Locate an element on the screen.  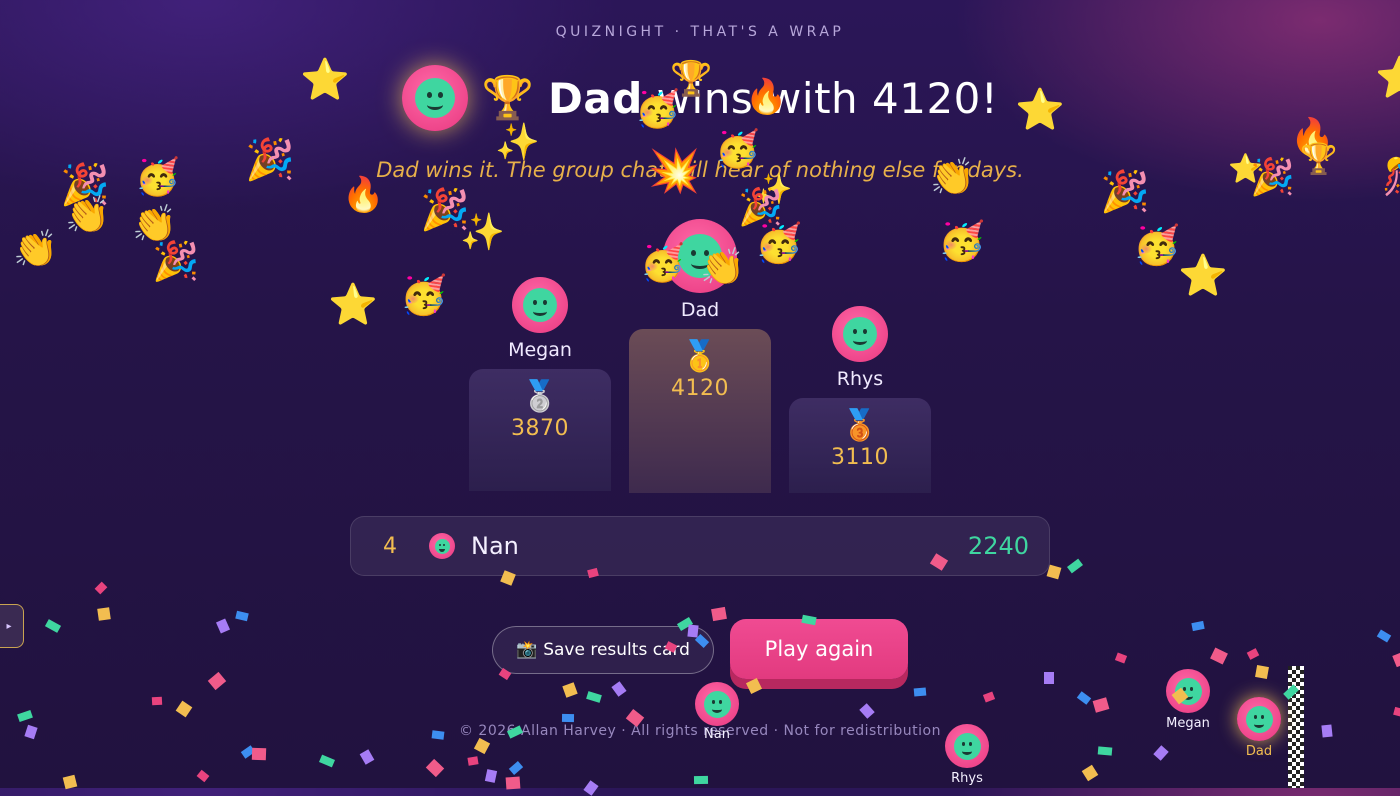
play-button-label: Play again is located at coordinates (819, 649).